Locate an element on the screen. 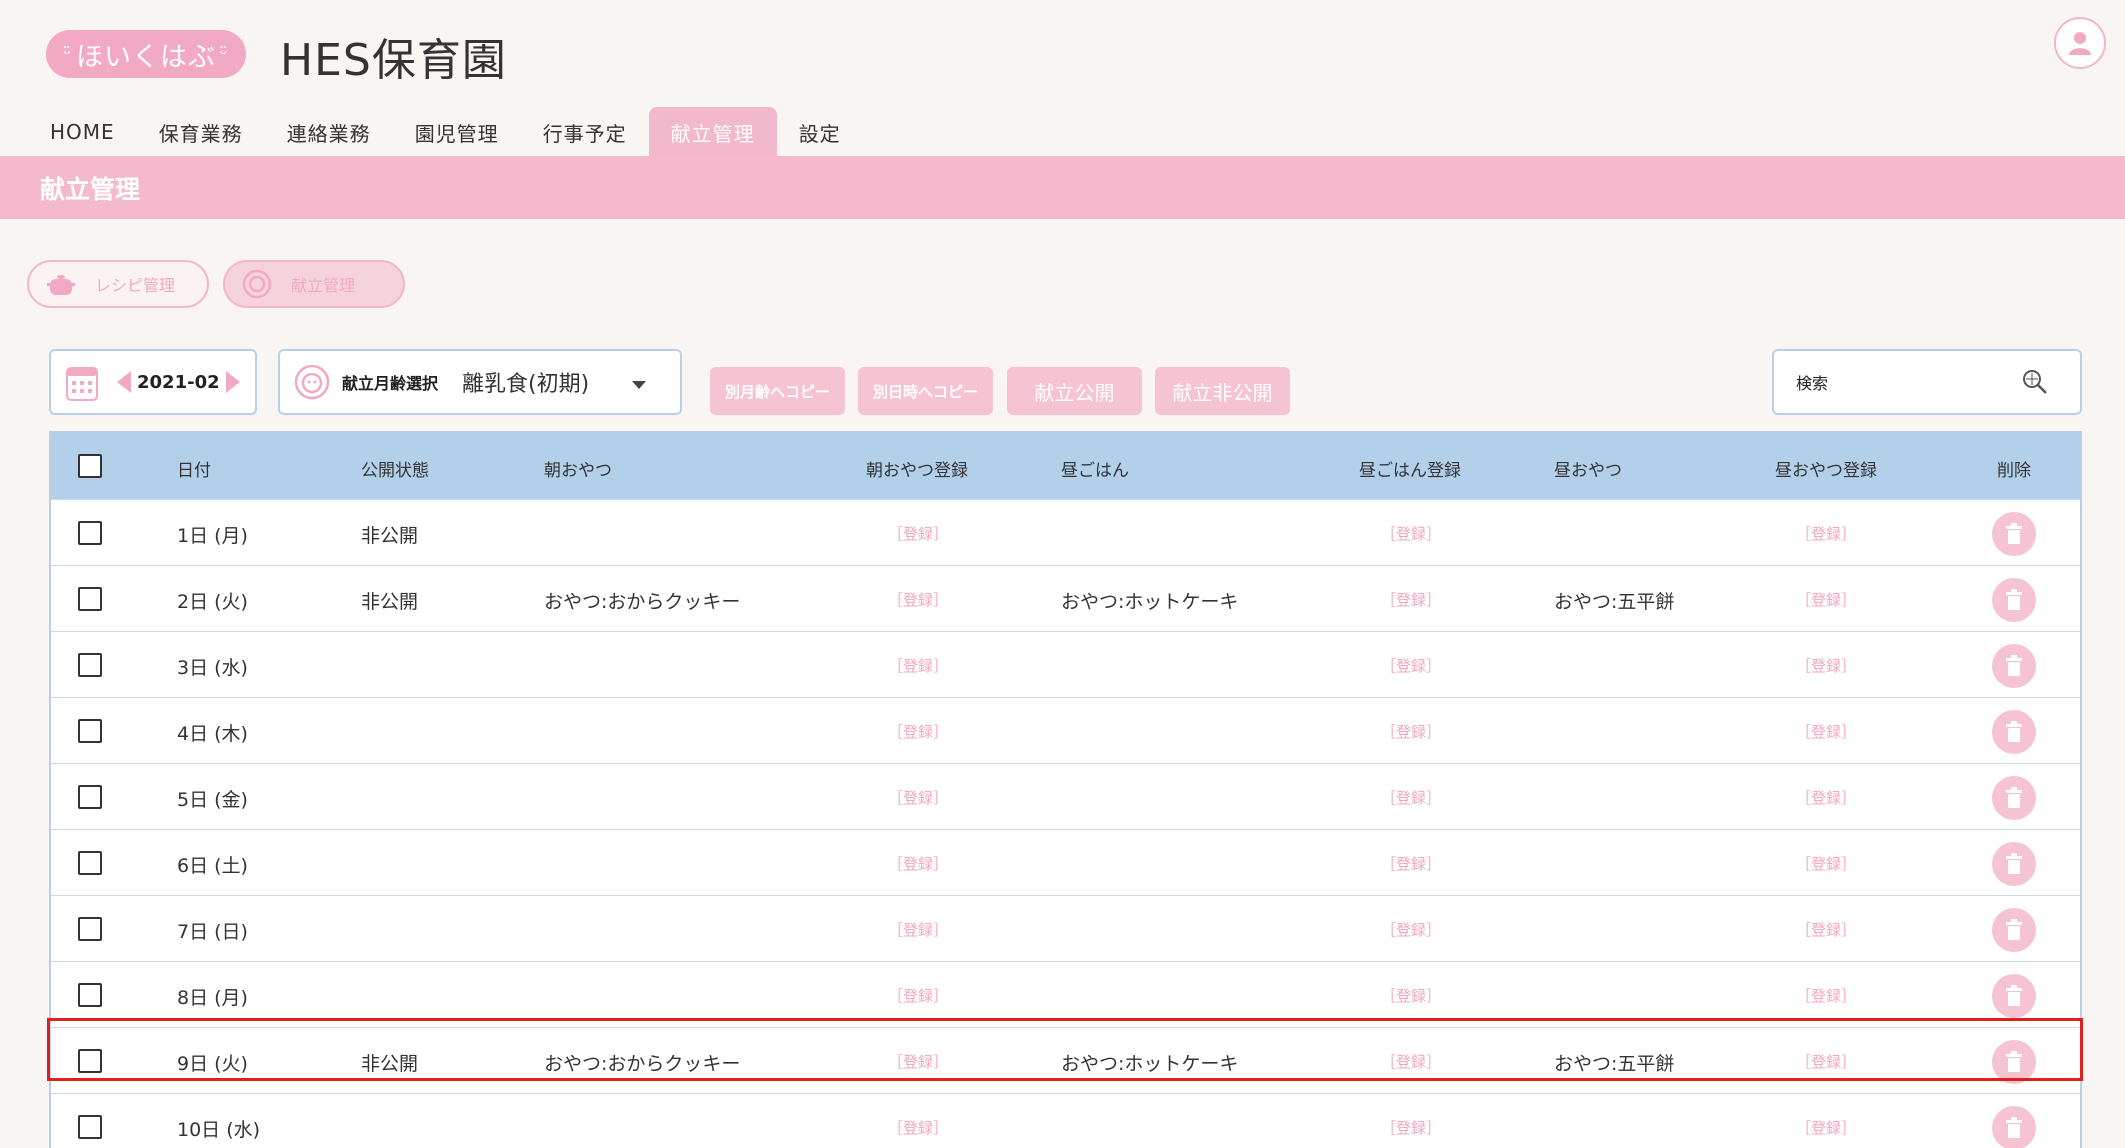 The width and height of the screenshot is (2125, 1148). baby-icon is located at coordinates (312, 382).